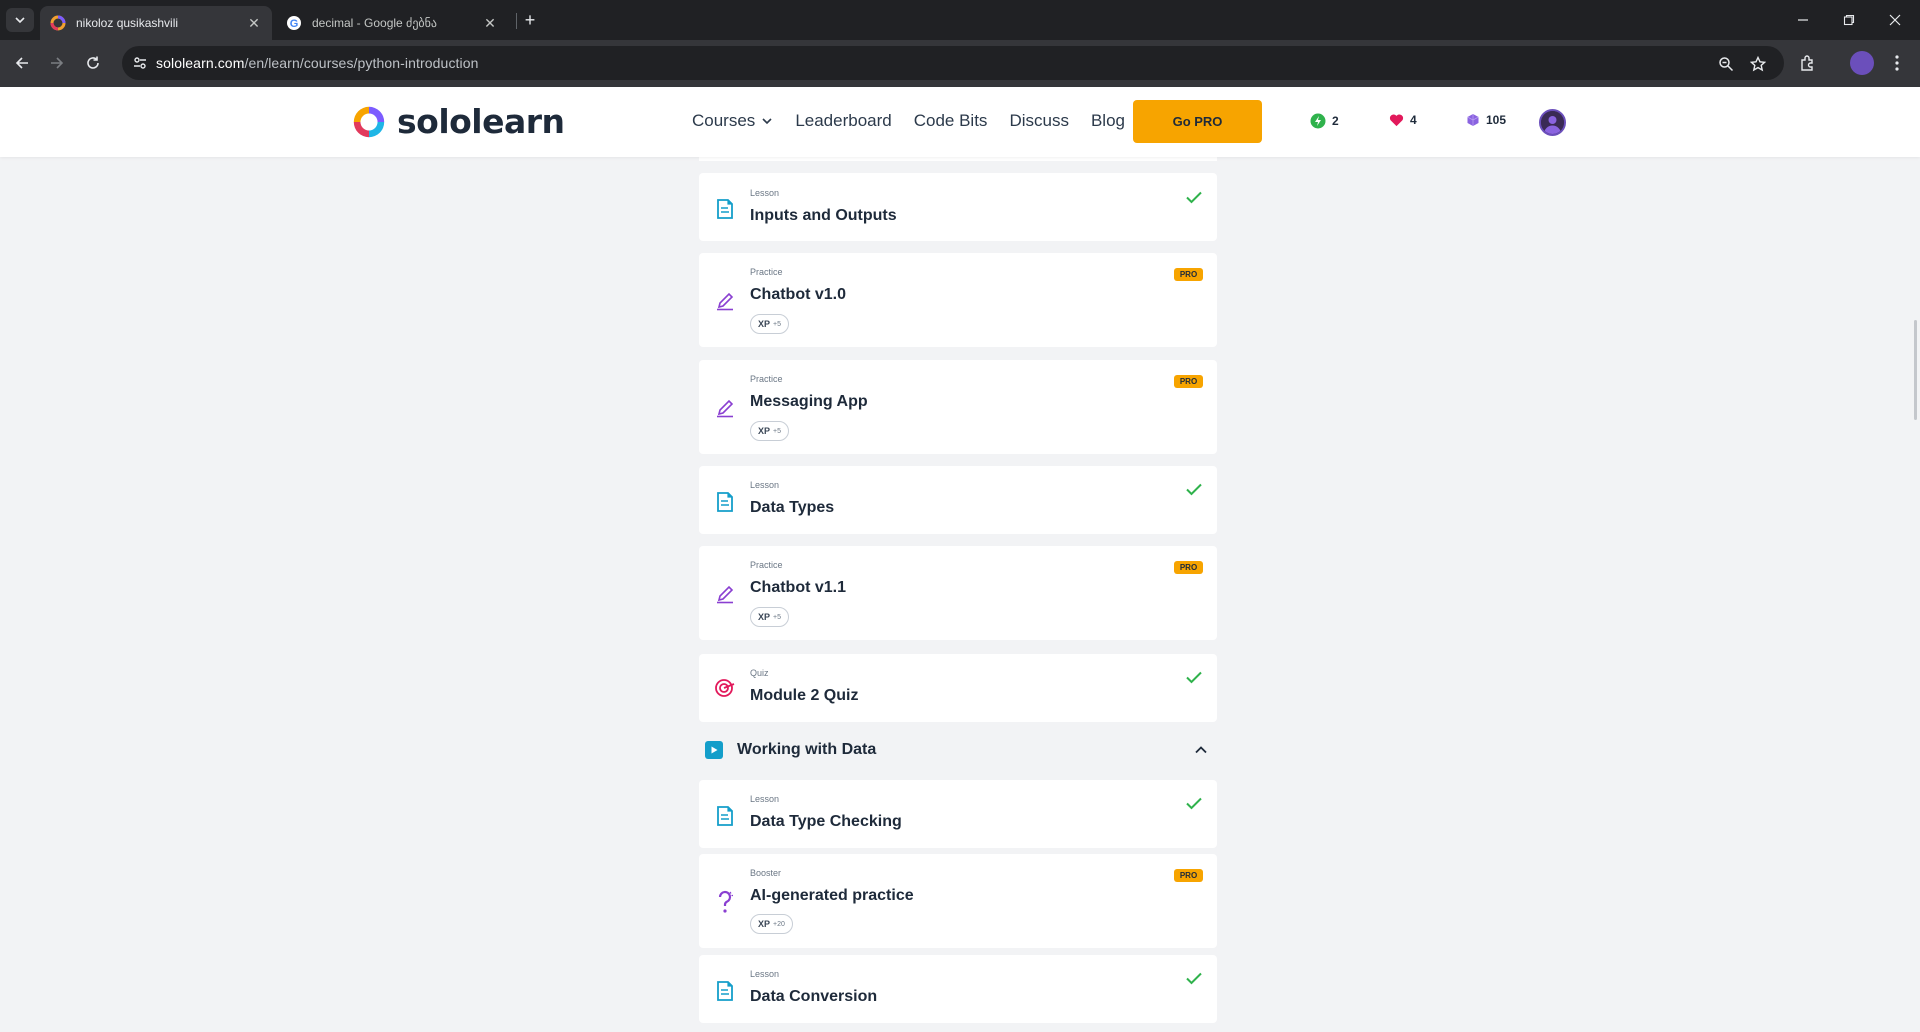 The height and width of the screenshot is (1032, 1920). I want to click on tab-search-button, so click(20, 20).